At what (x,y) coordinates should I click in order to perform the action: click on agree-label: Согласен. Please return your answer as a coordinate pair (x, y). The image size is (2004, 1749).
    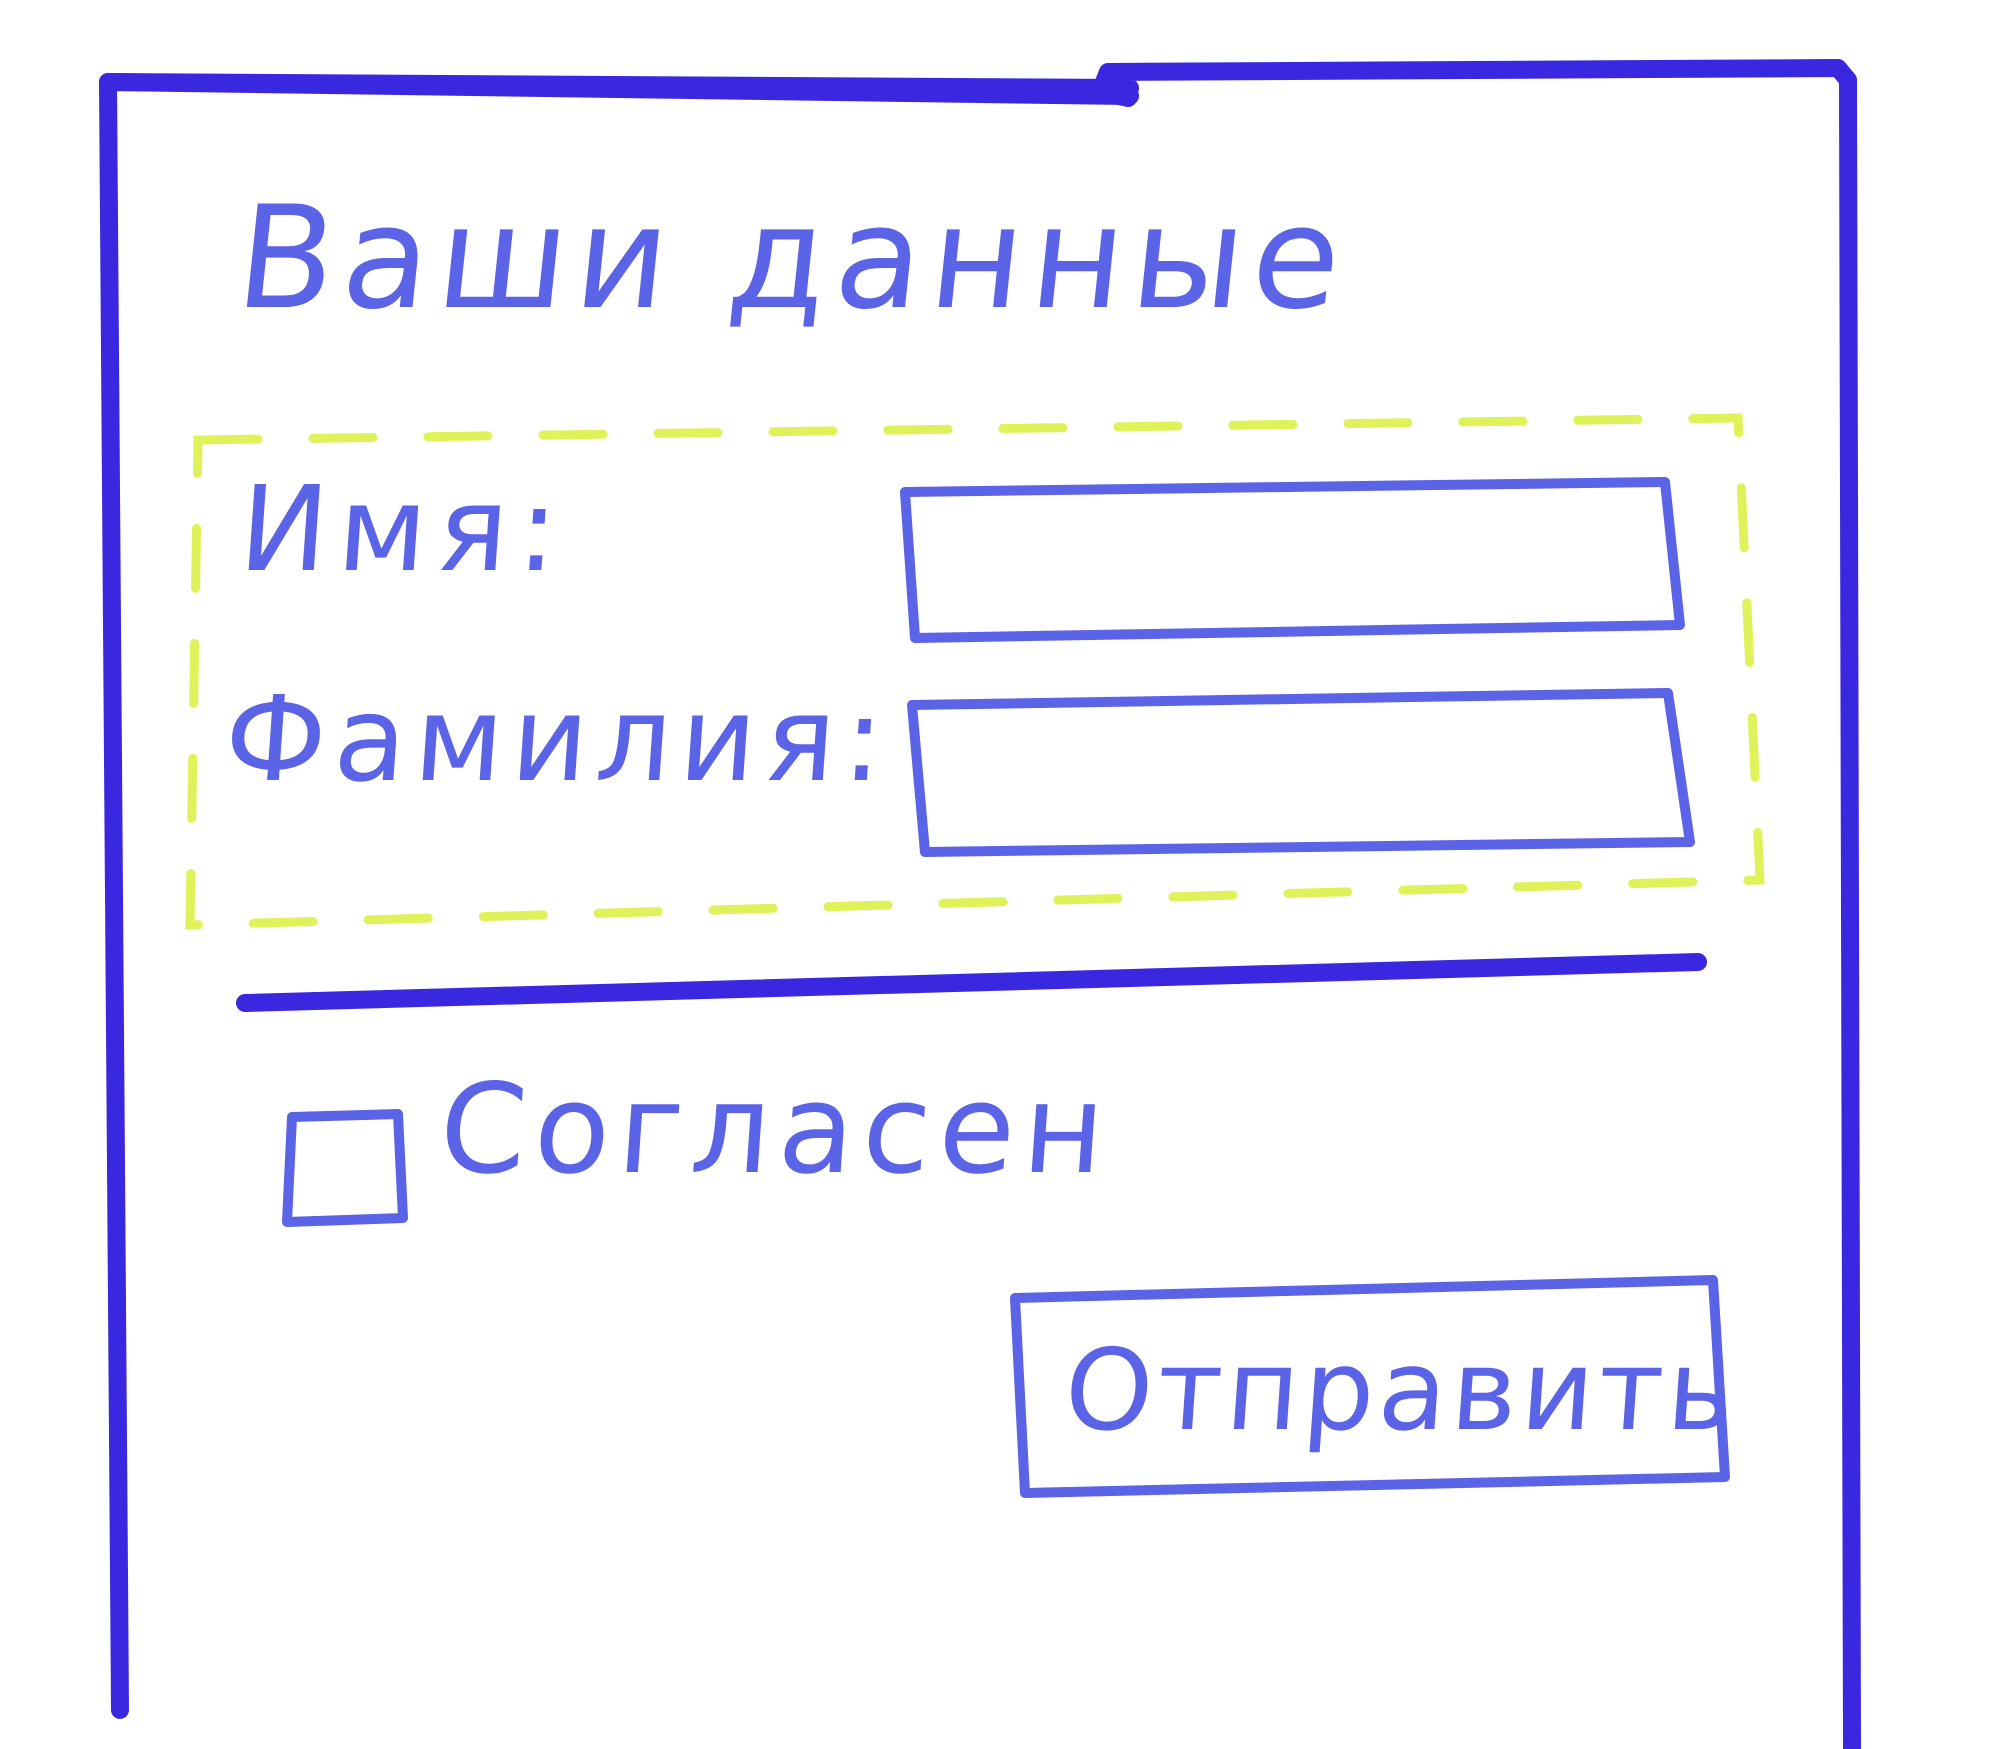
    Looking at the image, I should click on (776, 1130).